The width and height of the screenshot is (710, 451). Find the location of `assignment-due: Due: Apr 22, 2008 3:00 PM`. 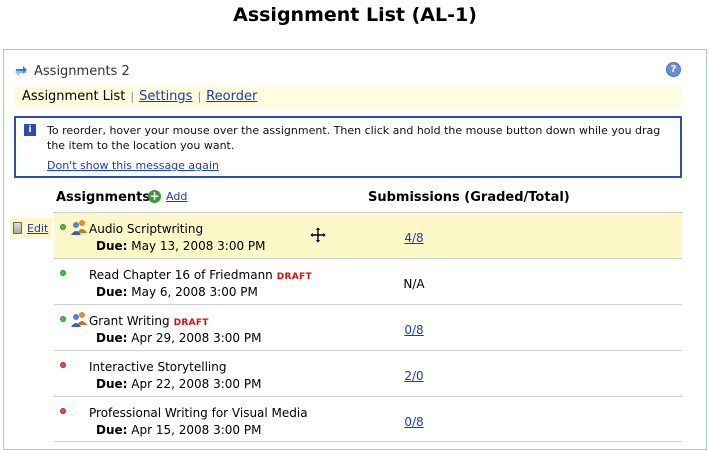

assignment-due: Due: Apr 22, 2008 3:00 PM is located at coordinates (178, 384).